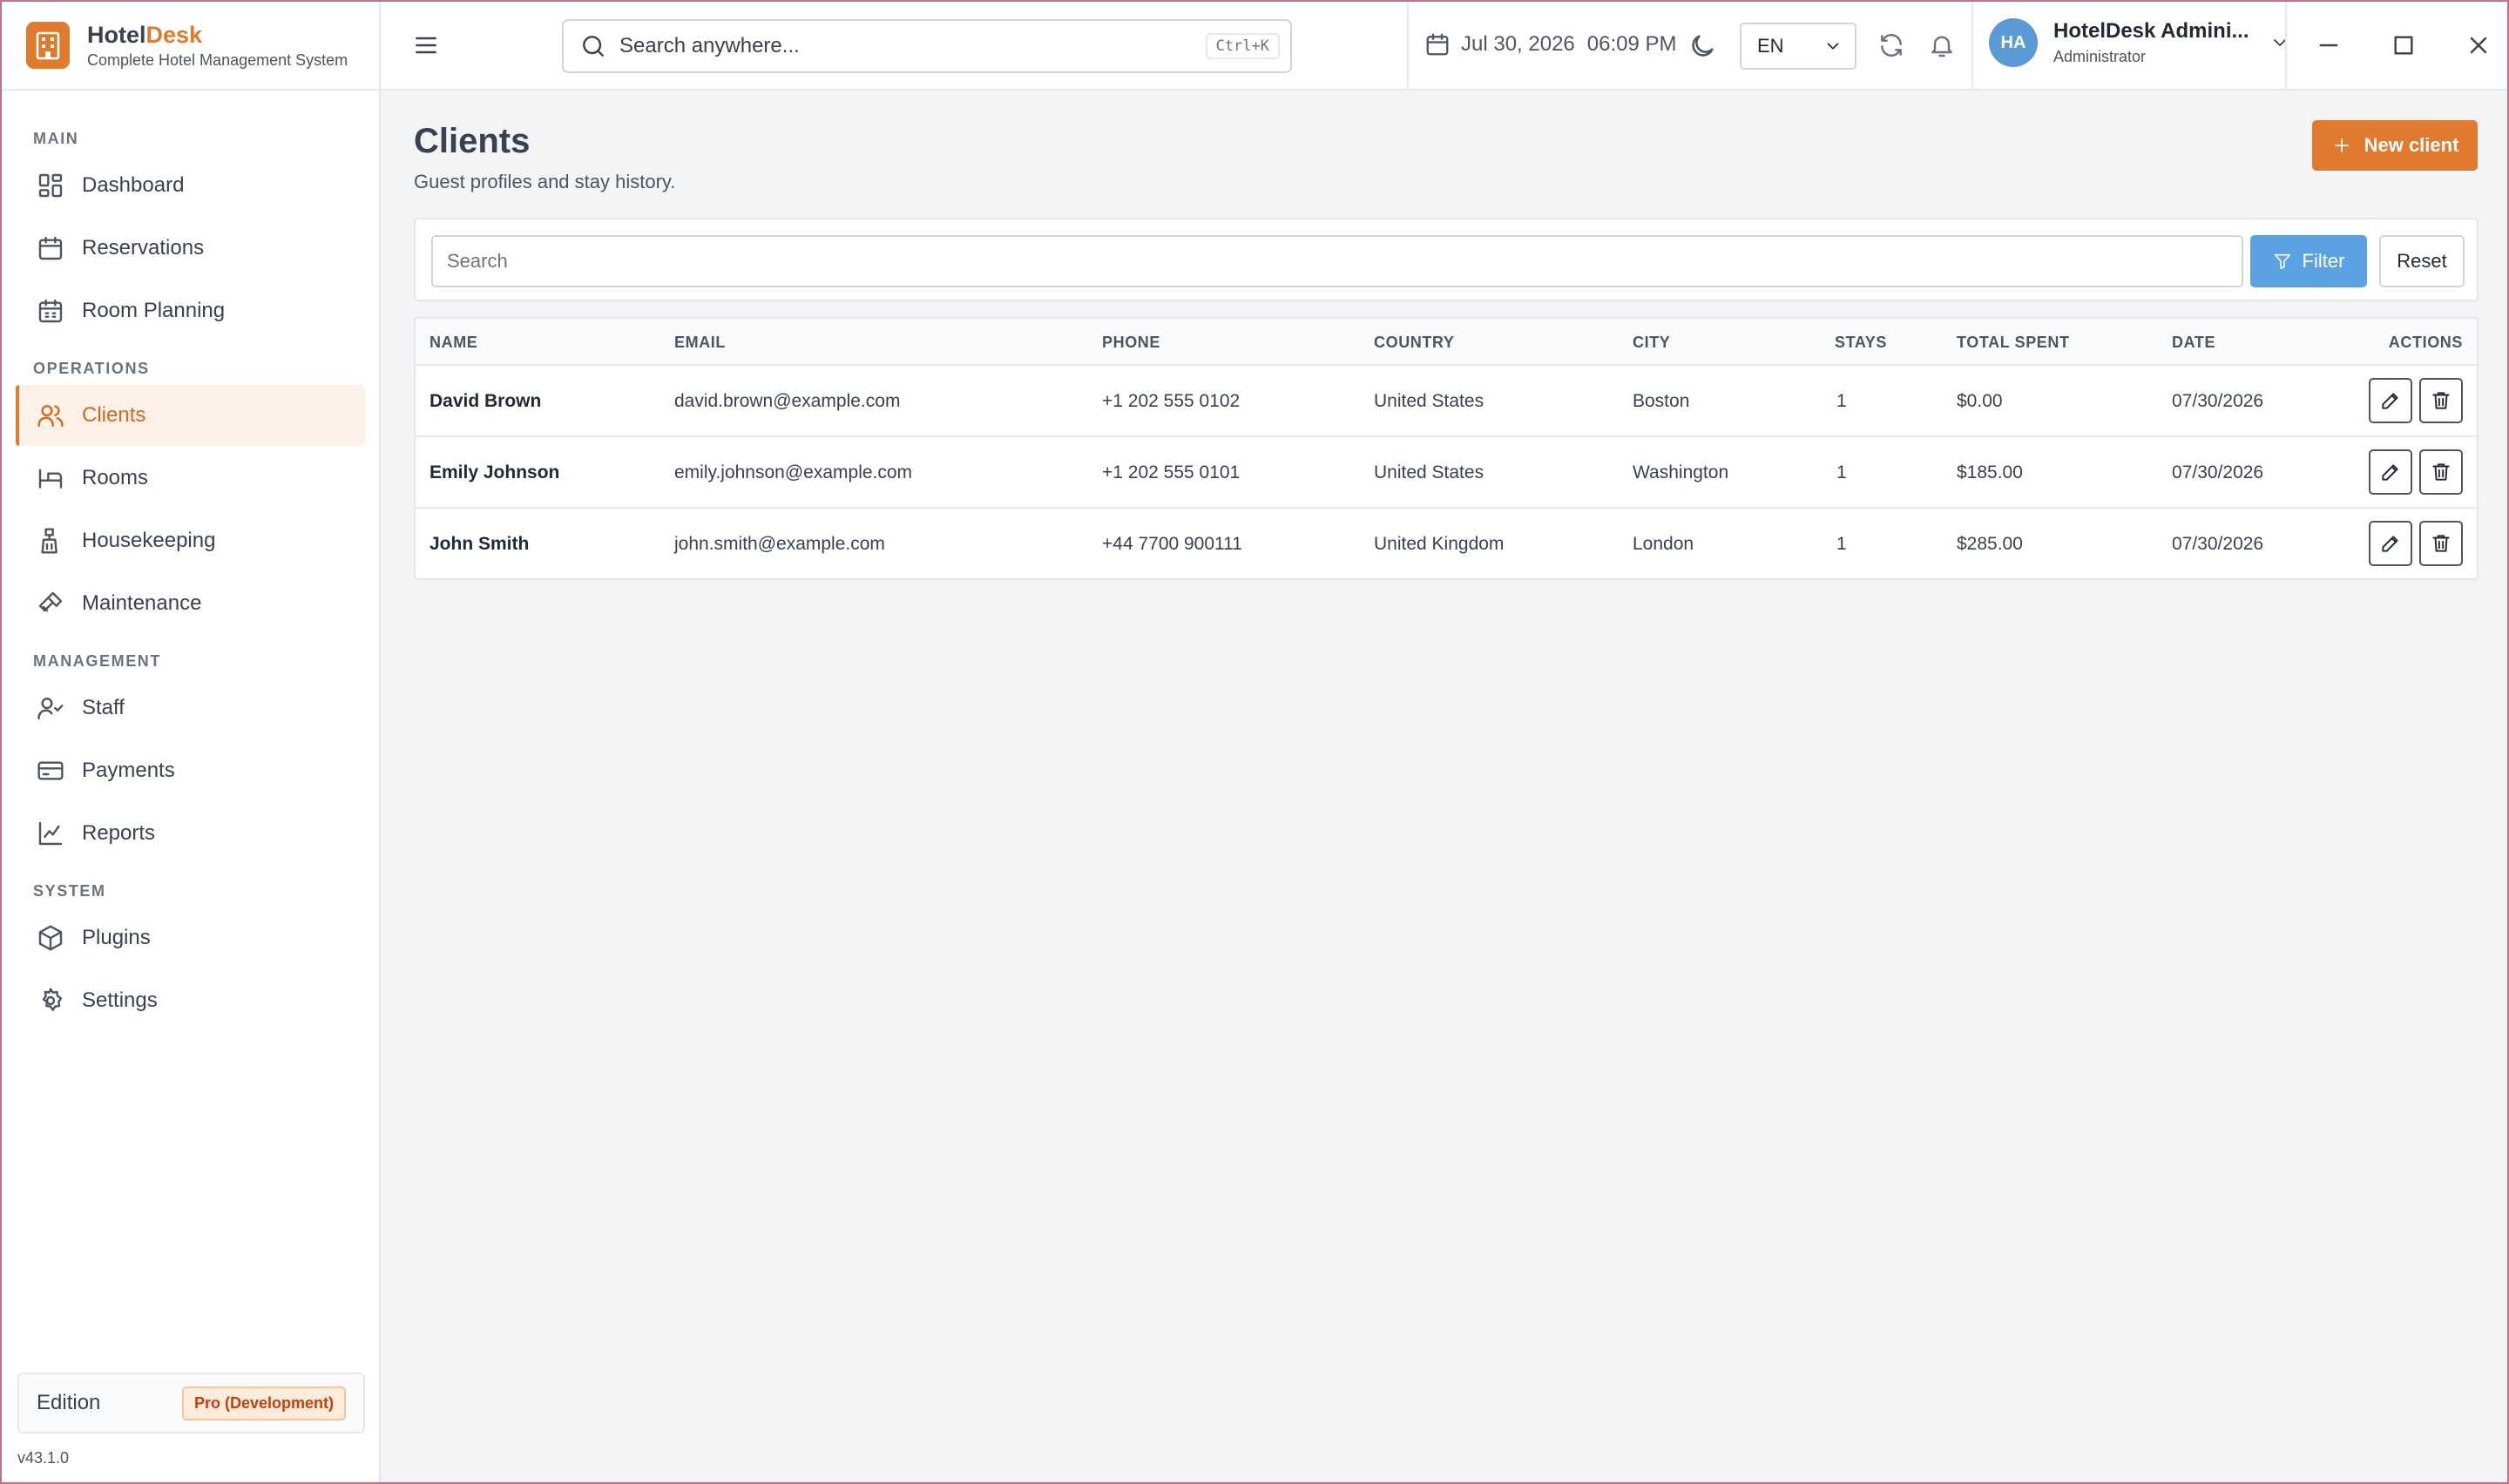 The image size is (2509, 1484). I want to click on new-client-button: New client, so click(2395, 145).